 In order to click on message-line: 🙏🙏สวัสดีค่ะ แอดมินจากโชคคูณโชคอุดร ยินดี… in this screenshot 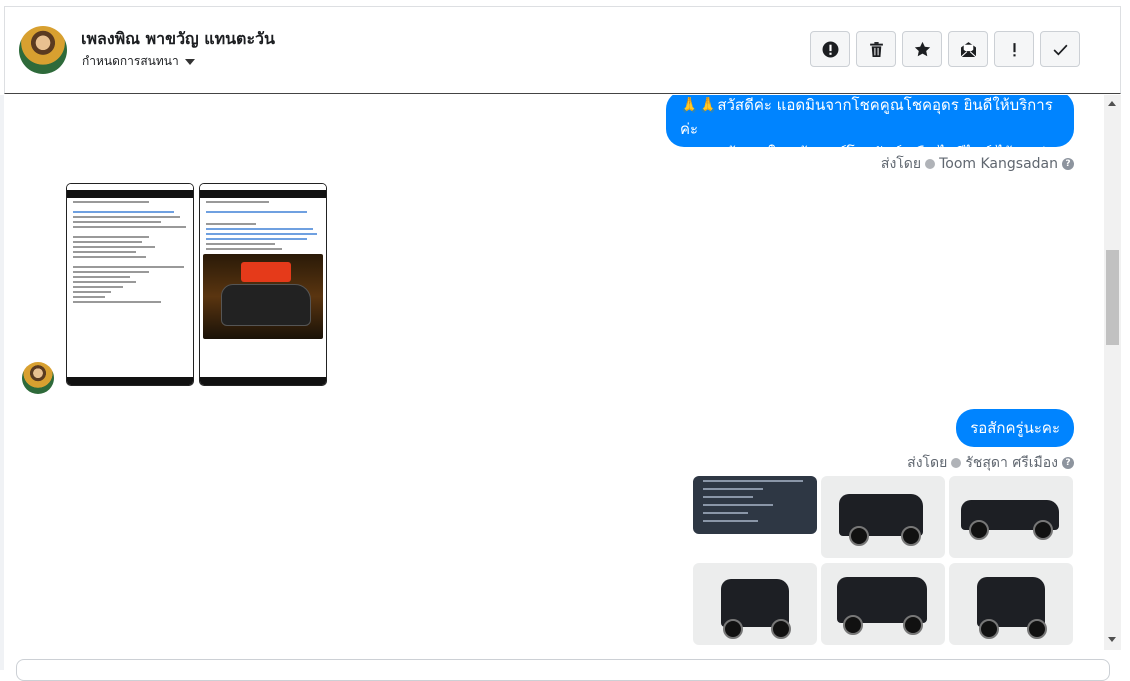, I will do `click(866, 117)`.